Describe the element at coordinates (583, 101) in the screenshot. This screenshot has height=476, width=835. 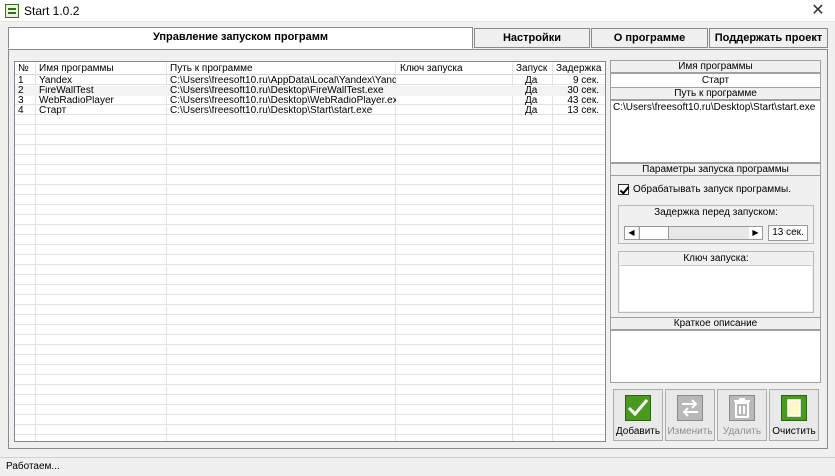
I see `cell-delay: 43 сек.` at that location.